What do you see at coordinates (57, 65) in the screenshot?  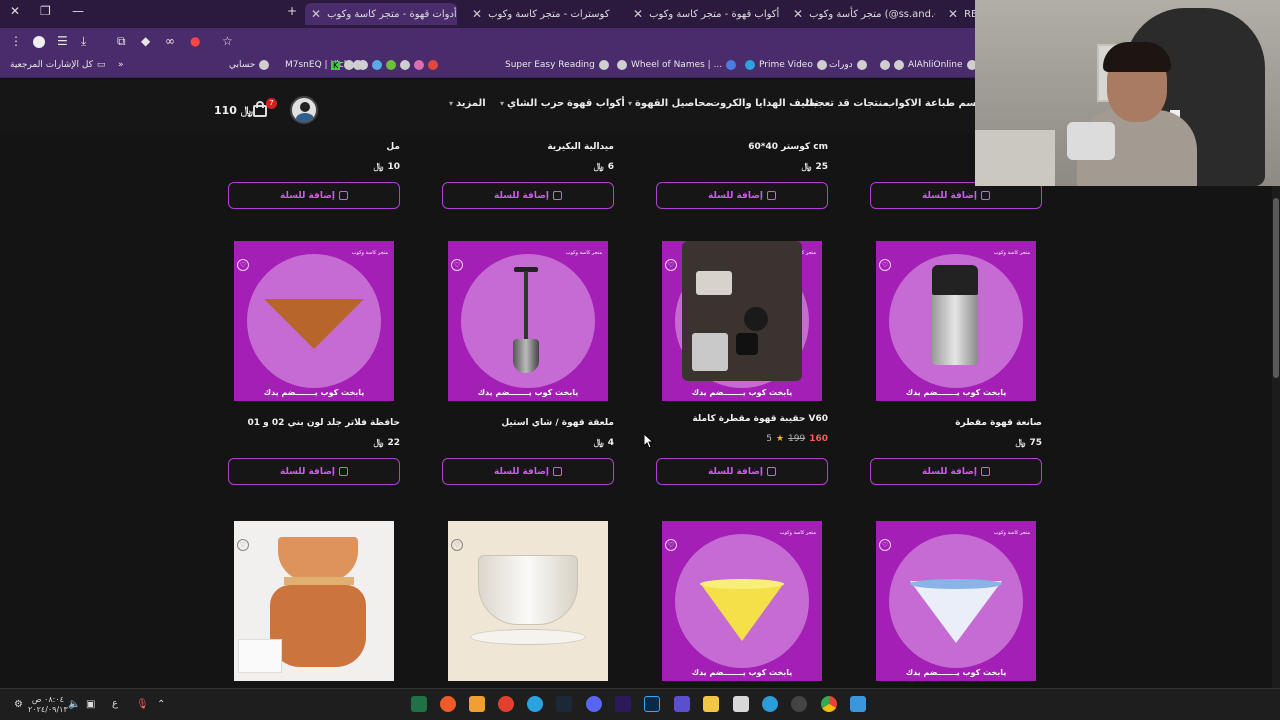 I see `bookmark-all: كل الإشارات المرجعية ▭` at bounding box center [57, 65].